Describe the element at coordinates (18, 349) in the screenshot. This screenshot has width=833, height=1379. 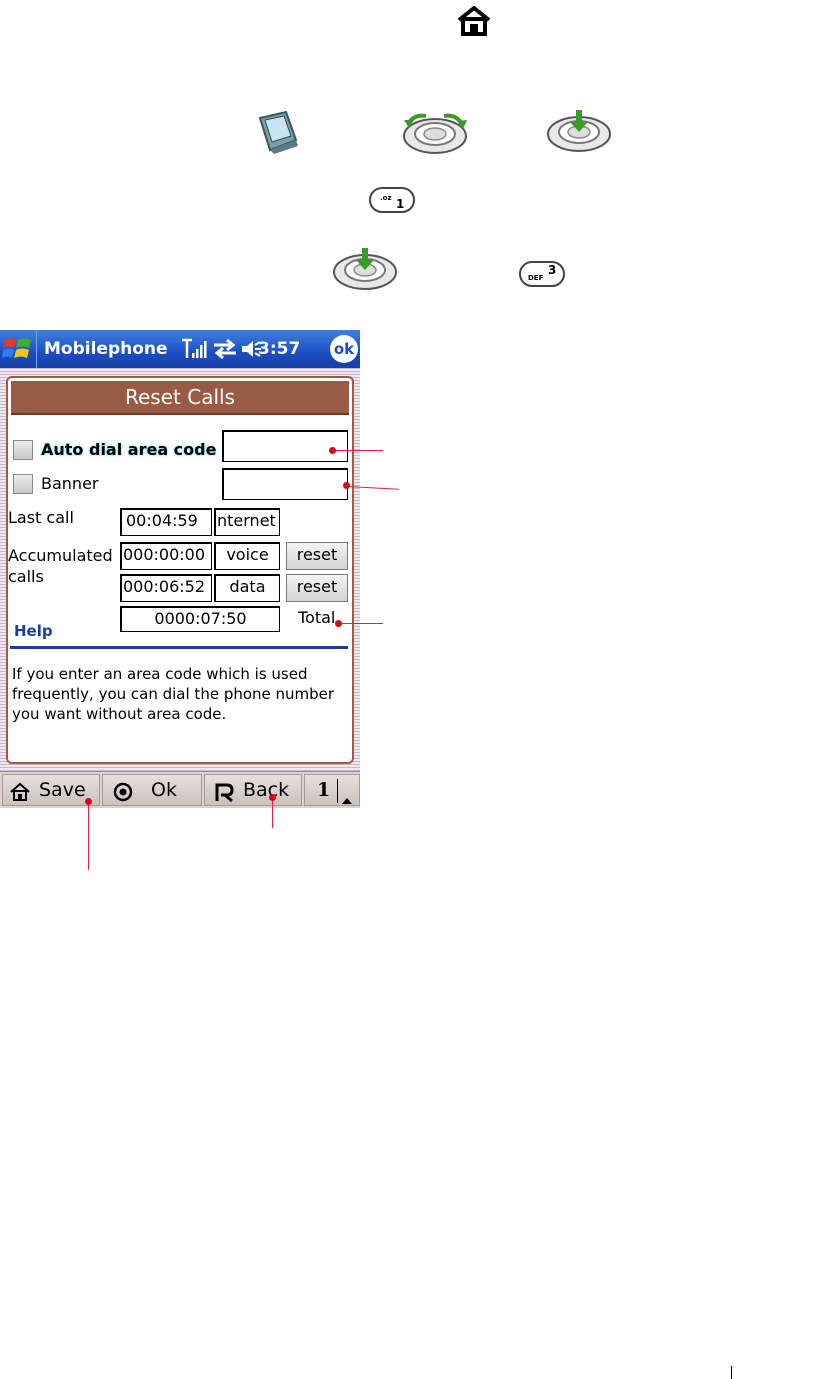
I see `start-menu-icon` at that location.